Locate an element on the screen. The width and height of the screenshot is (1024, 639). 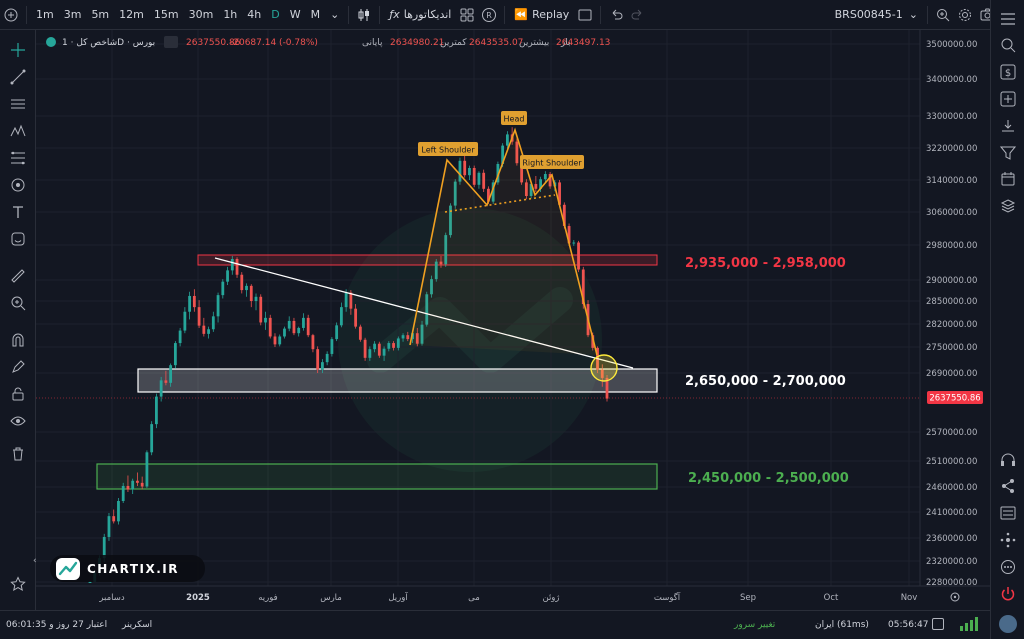
dots-icon is located at coordinates (1008, 567).